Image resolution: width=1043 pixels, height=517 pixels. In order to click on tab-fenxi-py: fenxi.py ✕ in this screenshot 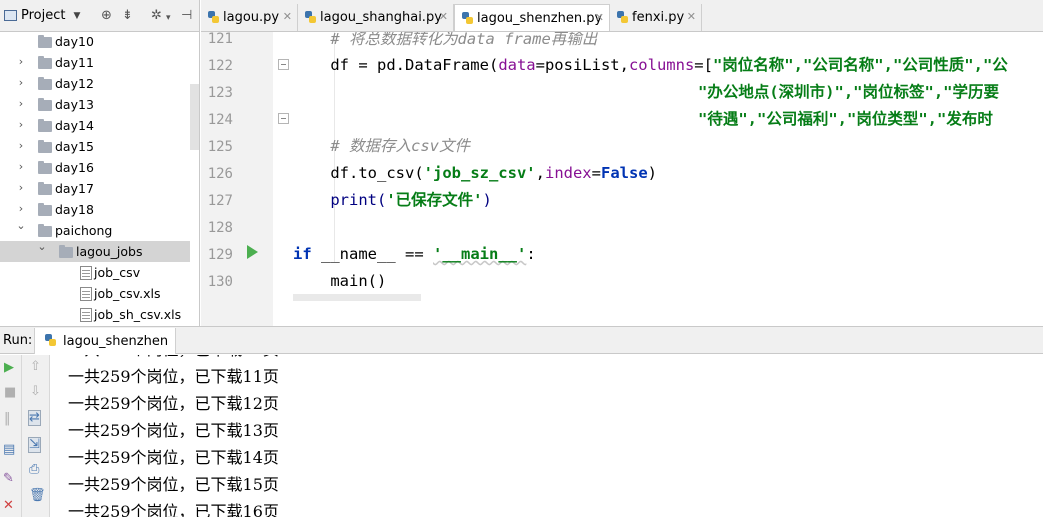, I will do `click(656, 17)`.